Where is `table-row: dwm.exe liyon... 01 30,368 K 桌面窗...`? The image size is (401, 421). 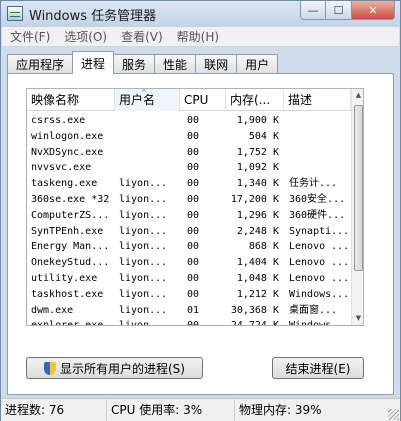
table-row: dwm.exe liyon... 01 30,368 K 桌面窗... is located at coordinates (189, 311).